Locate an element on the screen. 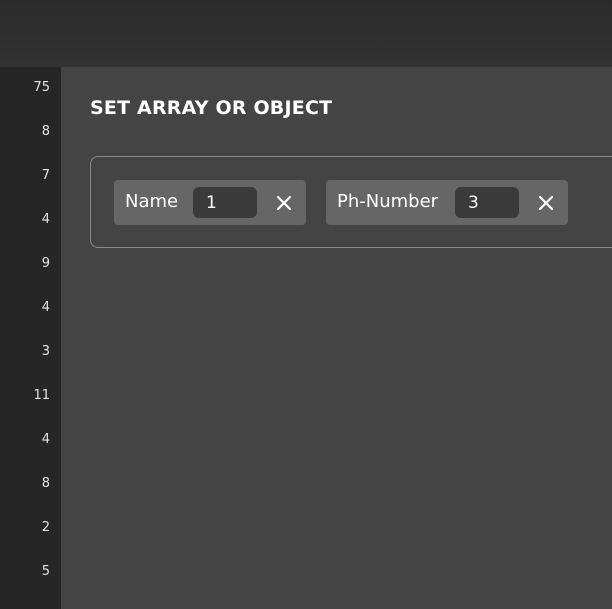  line-number: 9 is located at coordinates (45, 263).